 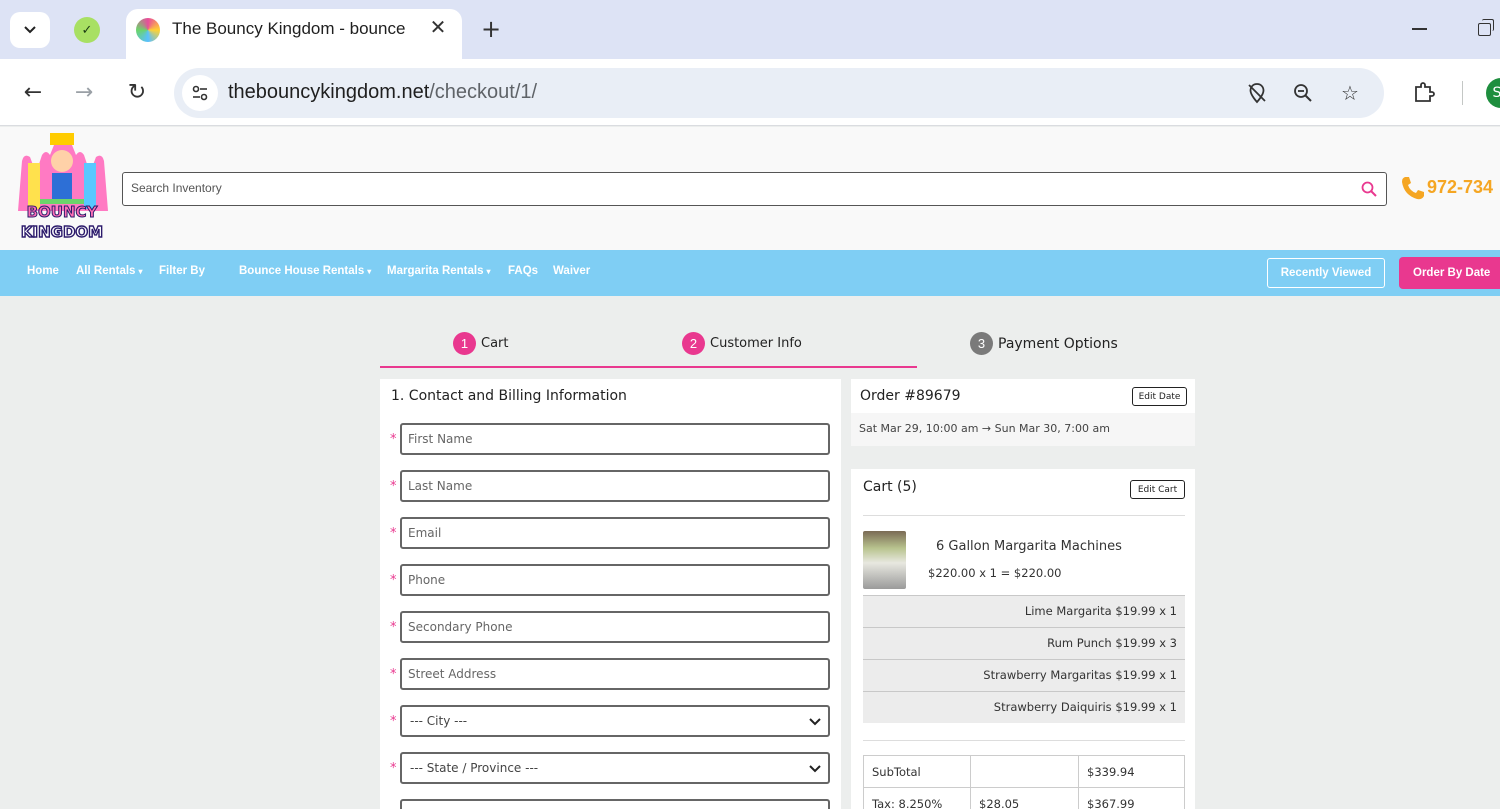 What do you see at coordinates (1462, 93) in the screenshot?
I see `toolbar-separator` at bounding box center [1462, 93].